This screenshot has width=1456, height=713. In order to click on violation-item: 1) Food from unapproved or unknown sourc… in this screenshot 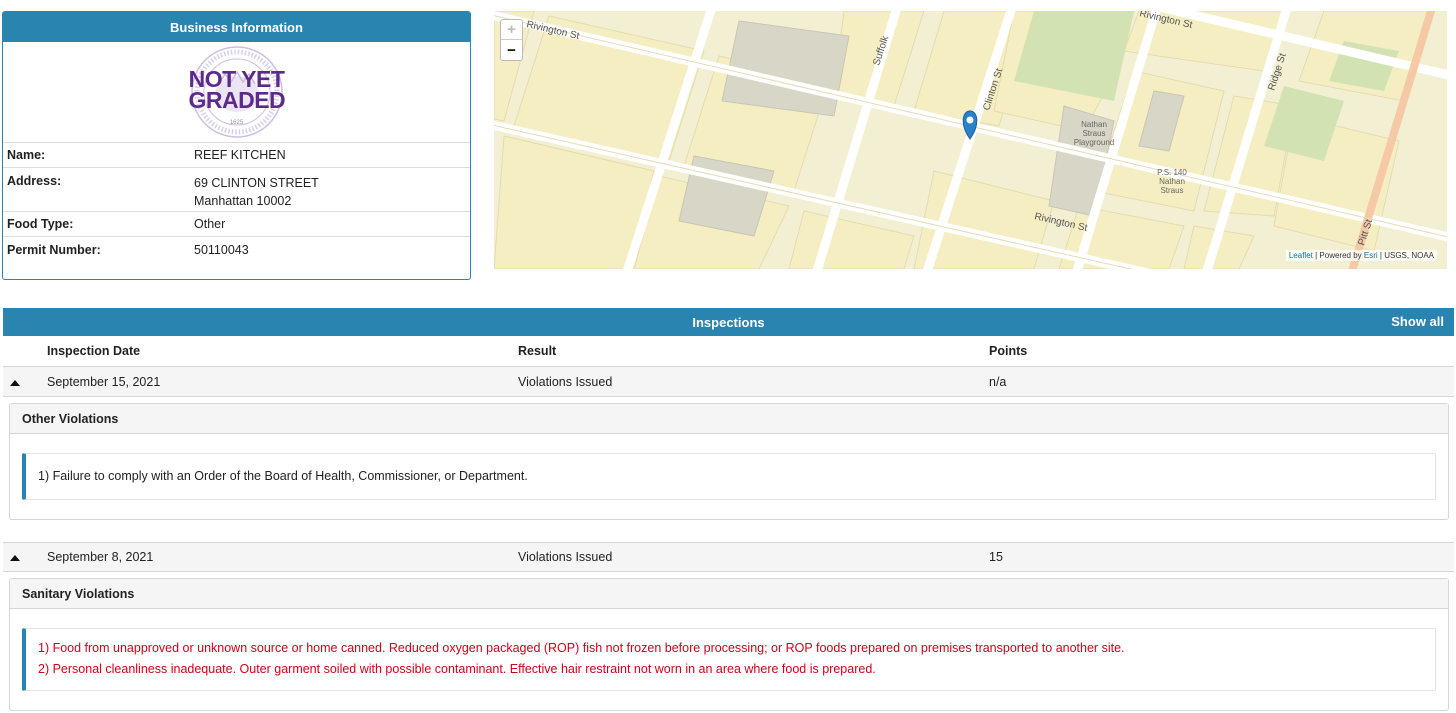, I will do `click(581, 648)`.